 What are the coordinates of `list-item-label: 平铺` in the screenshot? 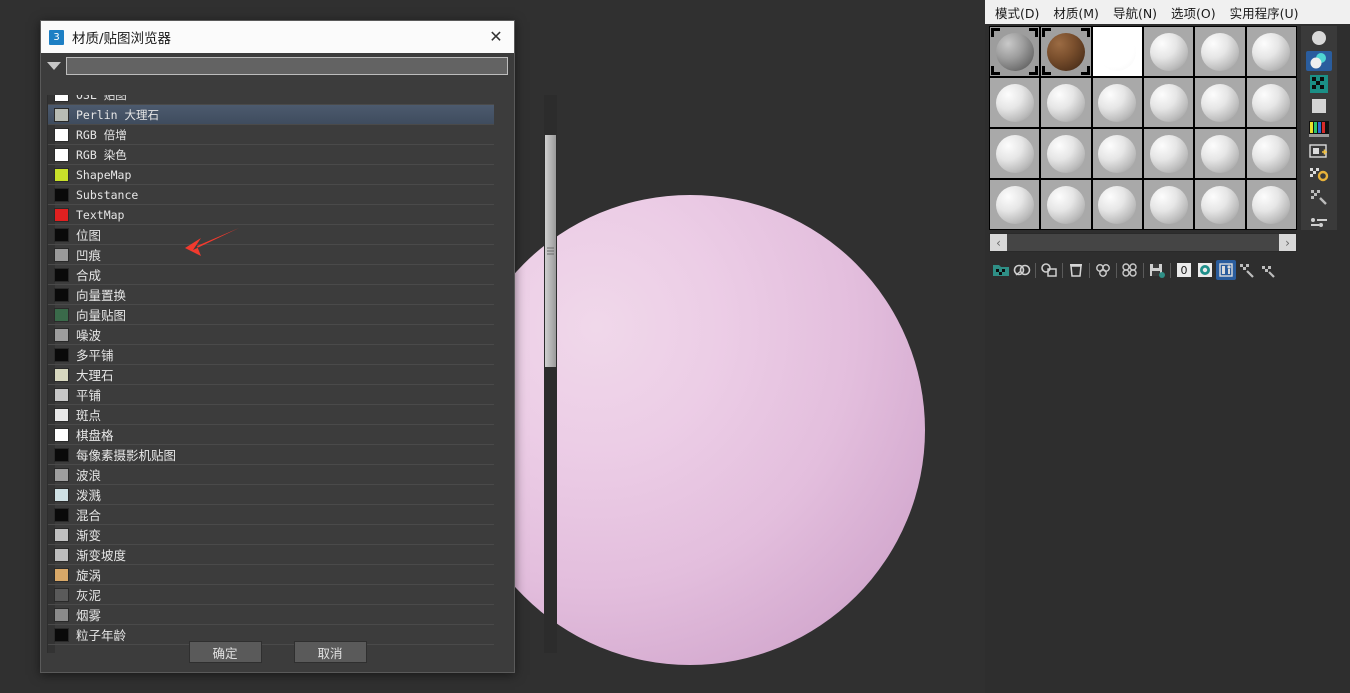 It's located at (89, 395).